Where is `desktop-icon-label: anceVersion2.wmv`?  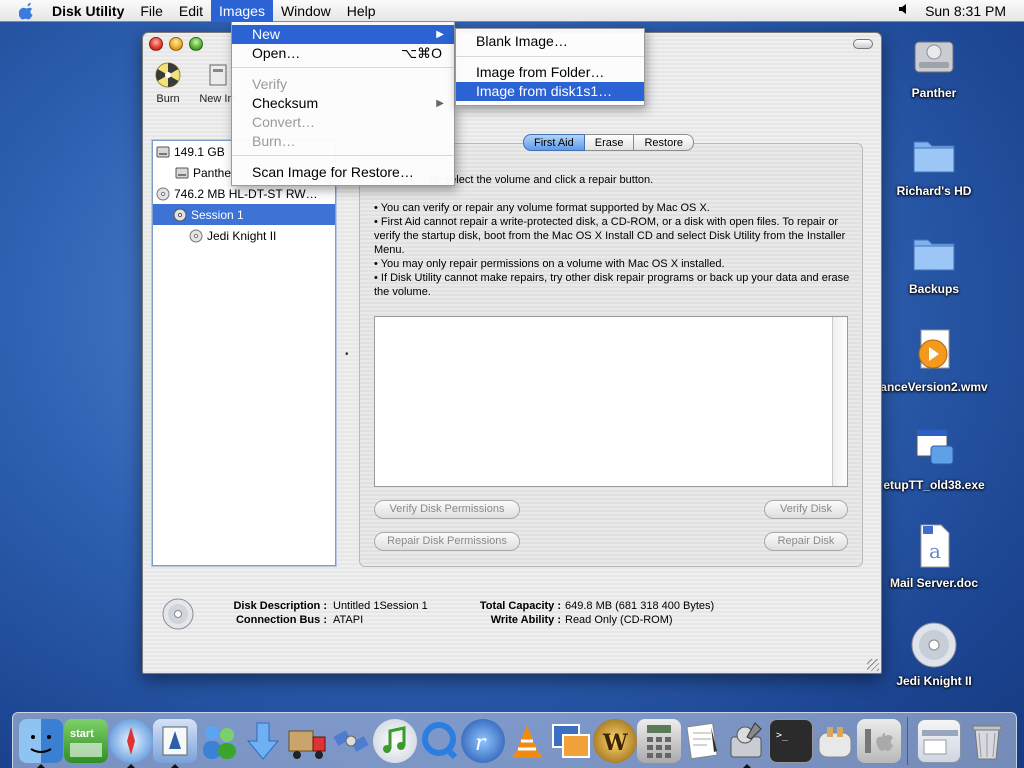
desktop-icon-label: anceVersion2.wmv is located at coordinates (934, 387).